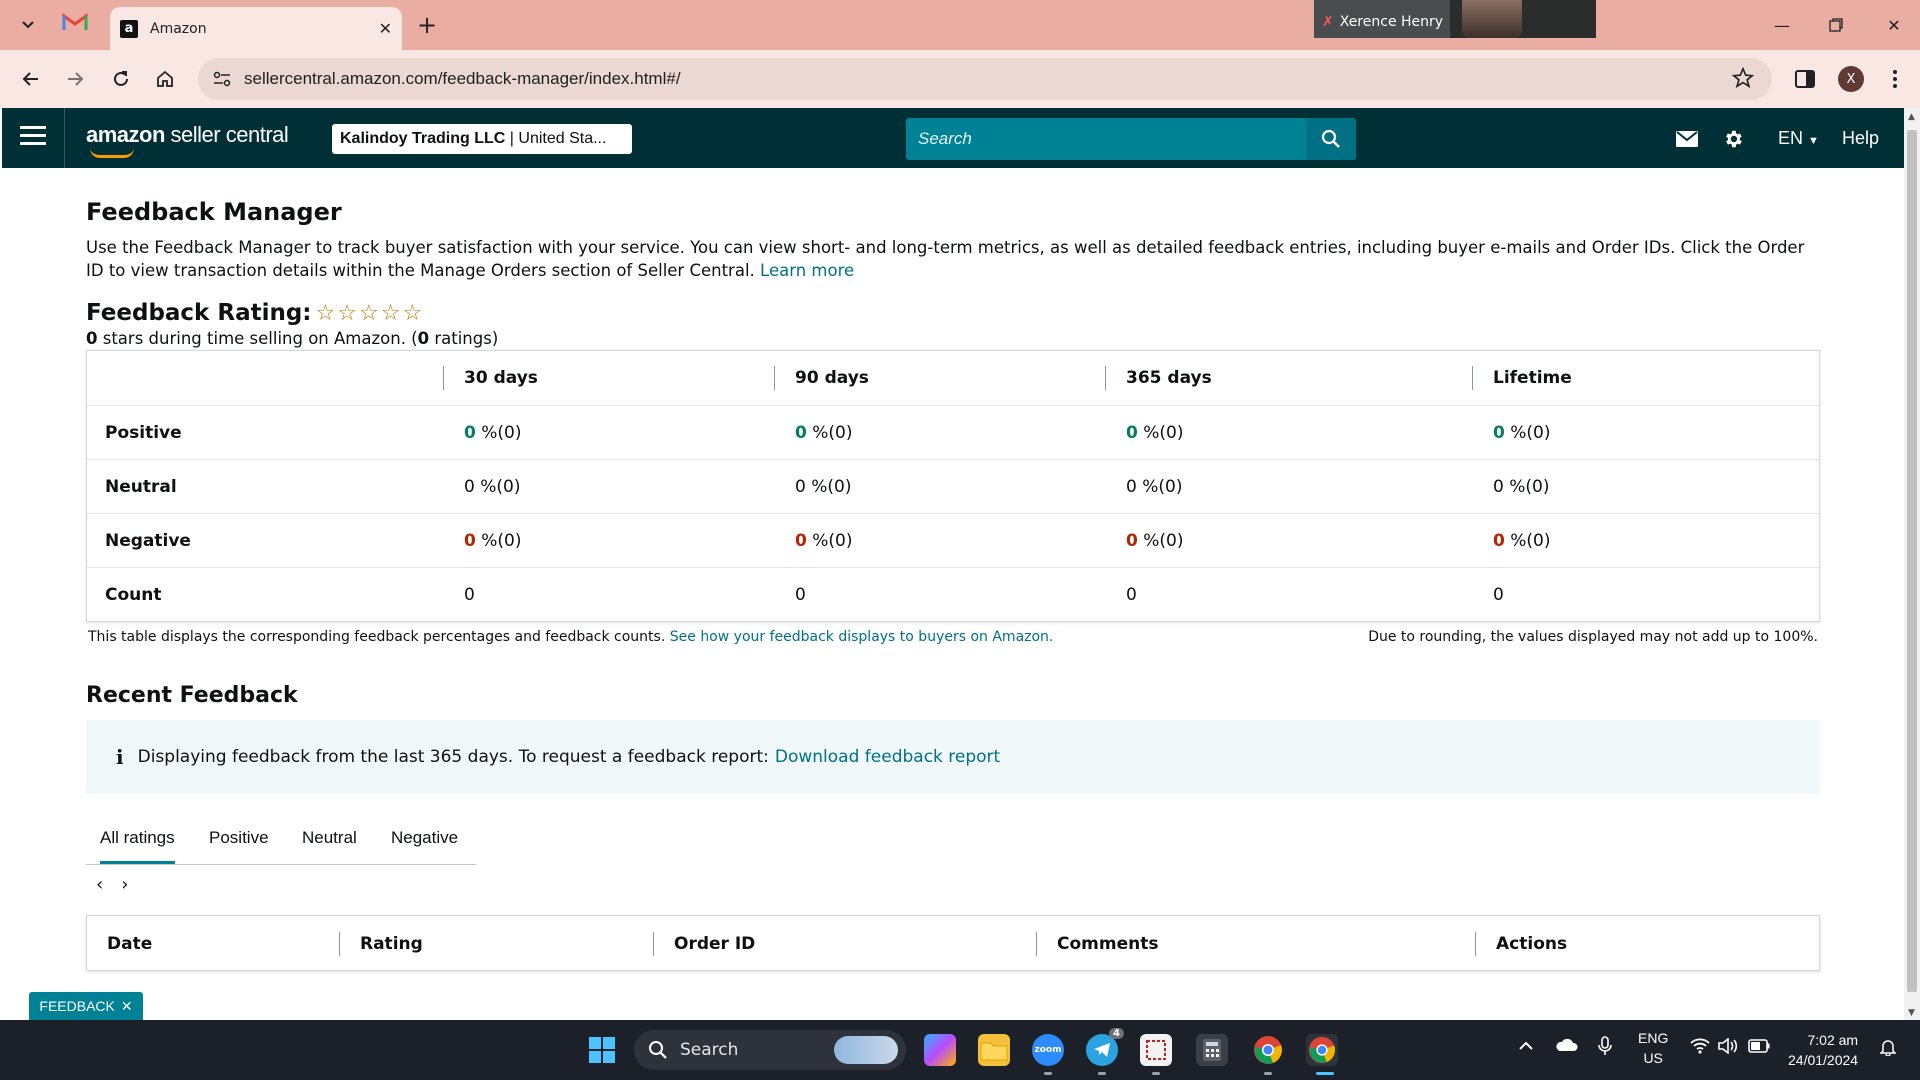  What do you see at coordinates (75, 21) in the screenshot?
I see `gmail-icon` at bounding box center [75, 21].